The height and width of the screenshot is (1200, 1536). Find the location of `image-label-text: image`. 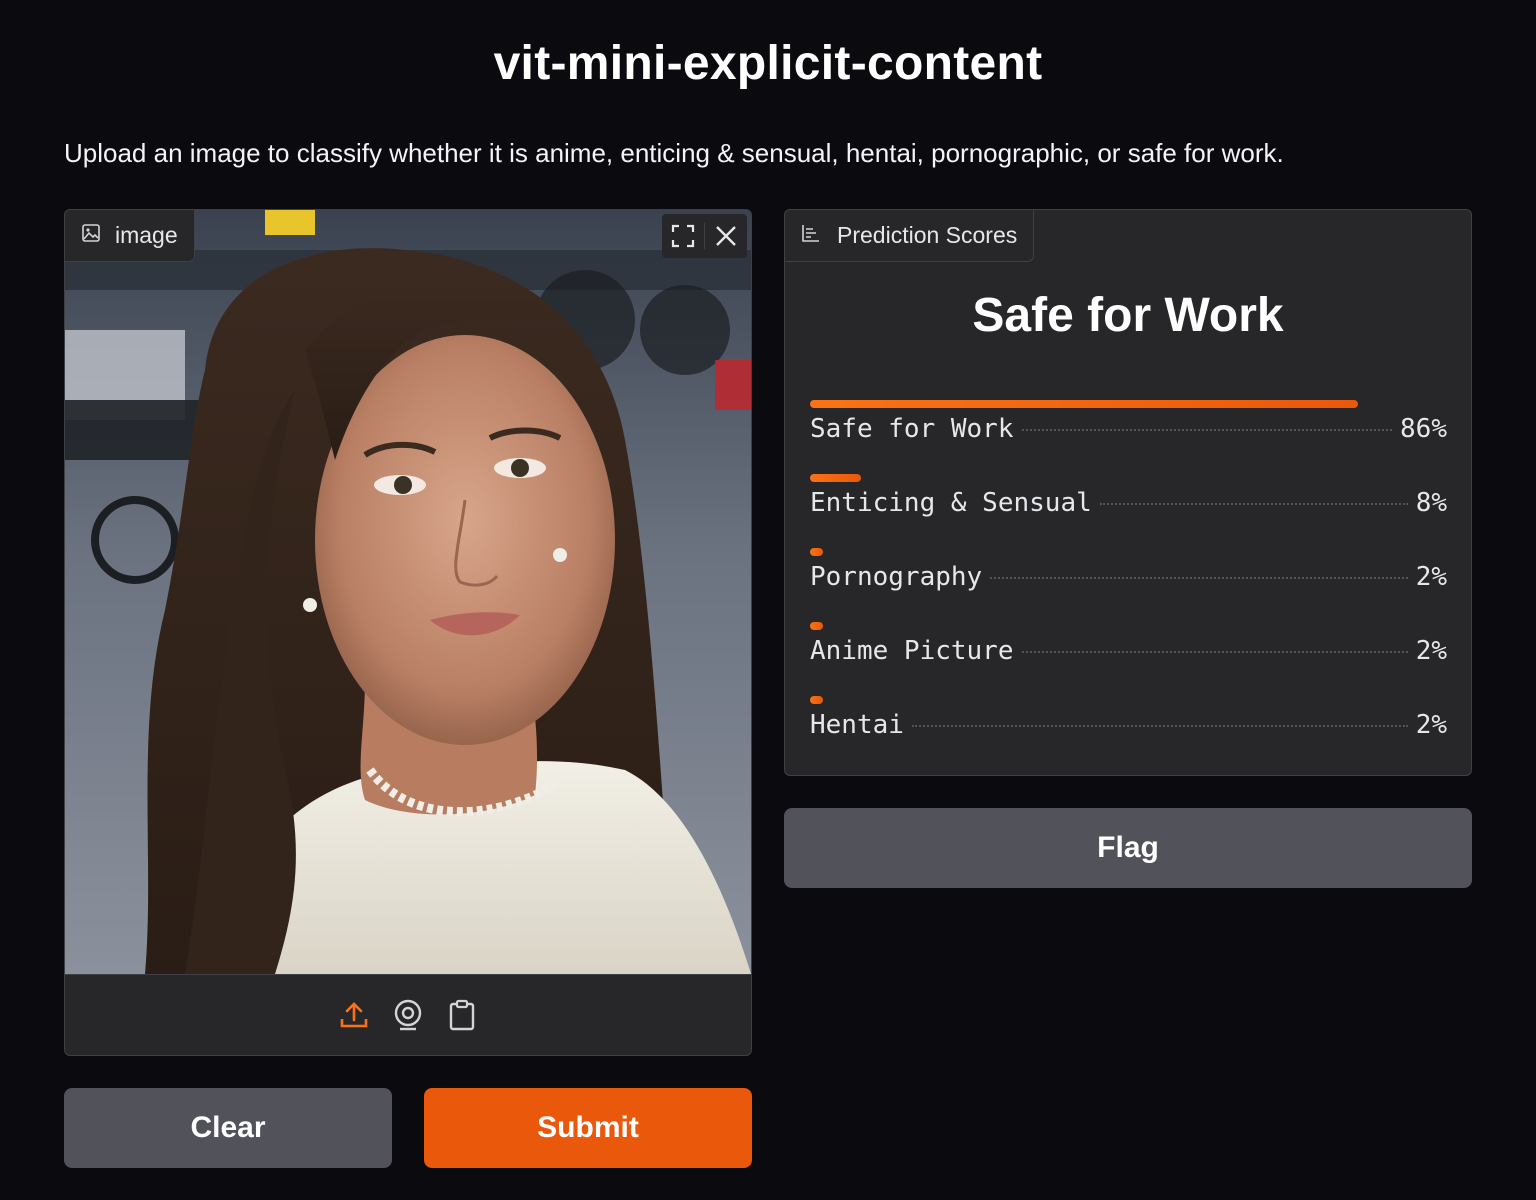

image-label-text: image is located at coordinates (146, 235).